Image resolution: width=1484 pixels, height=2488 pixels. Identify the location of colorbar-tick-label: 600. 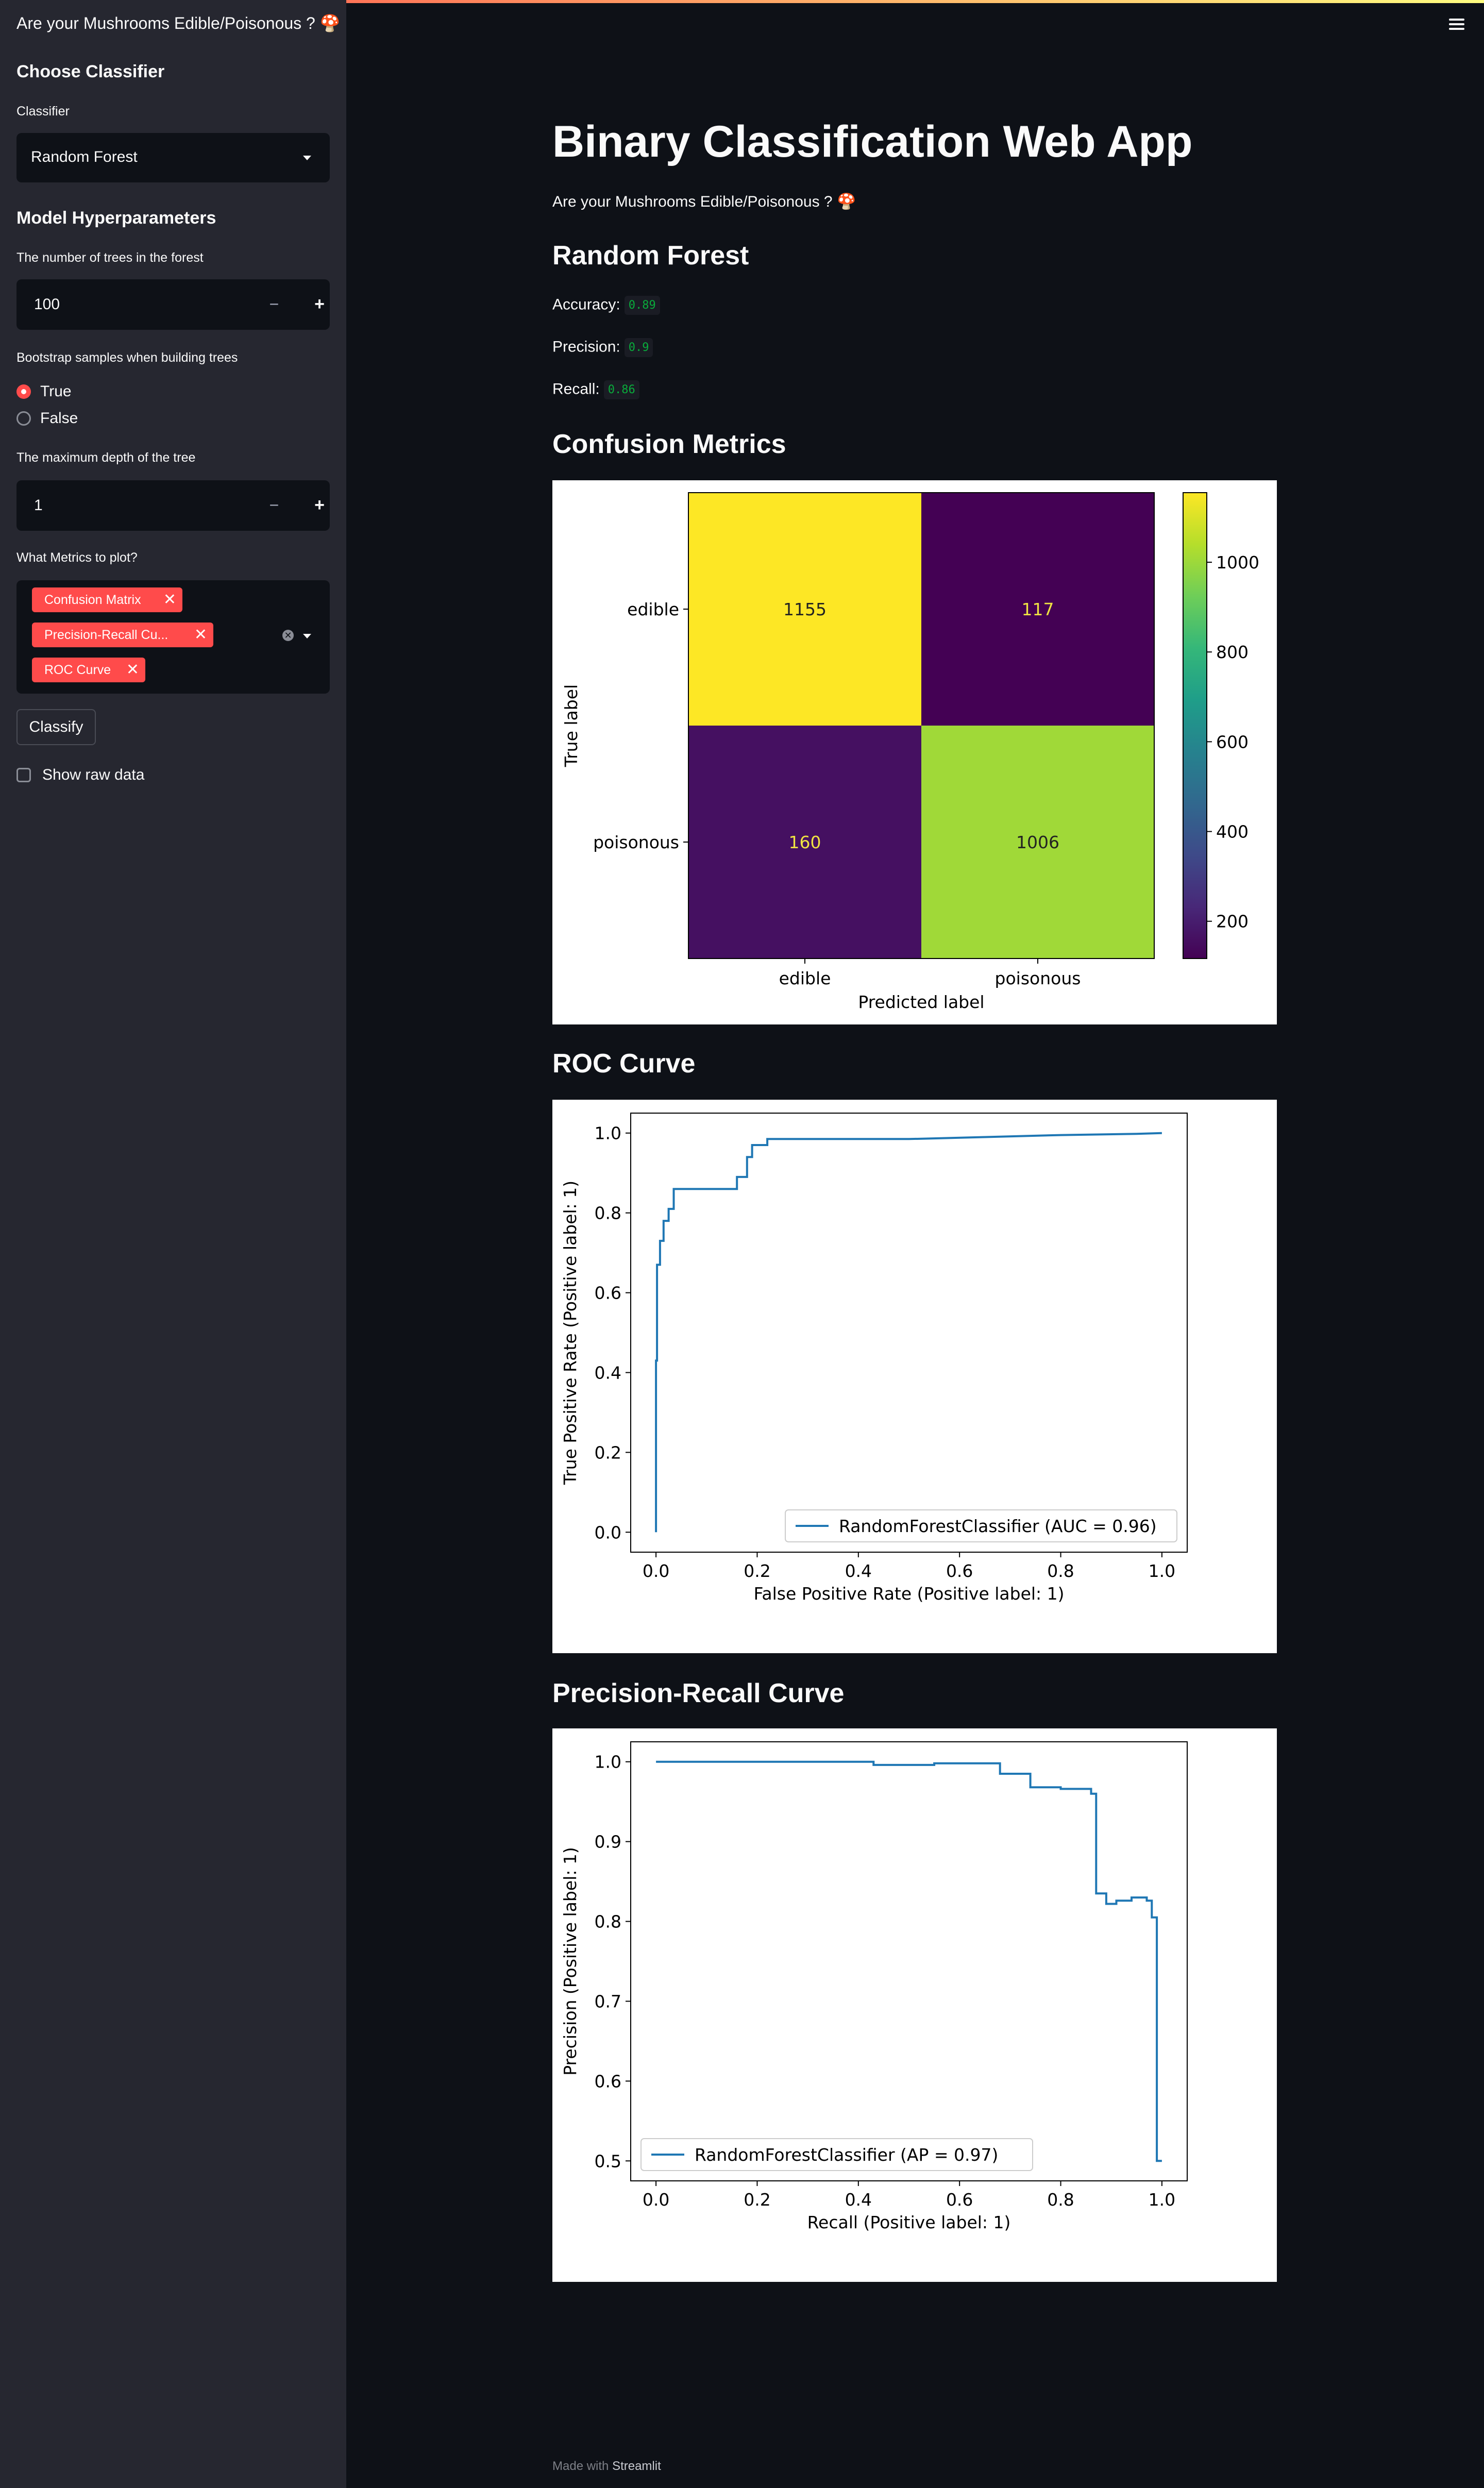
(1232, 742).